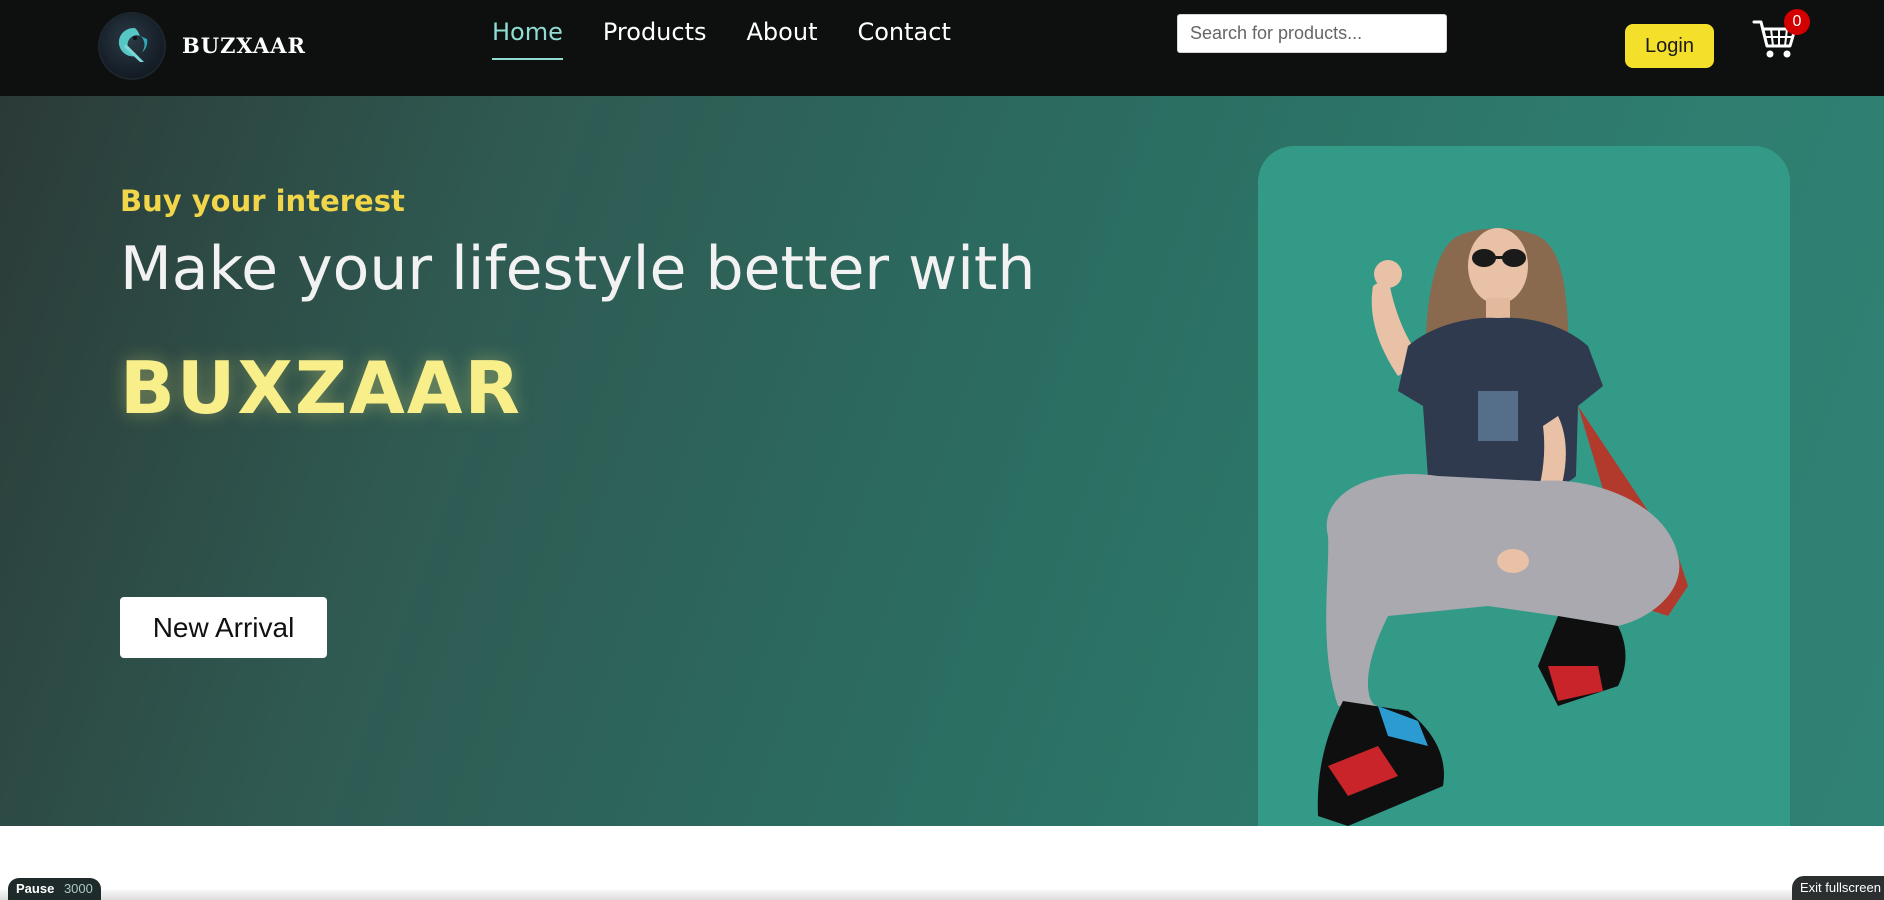  I want to click on model-image, so click(1502, 527).